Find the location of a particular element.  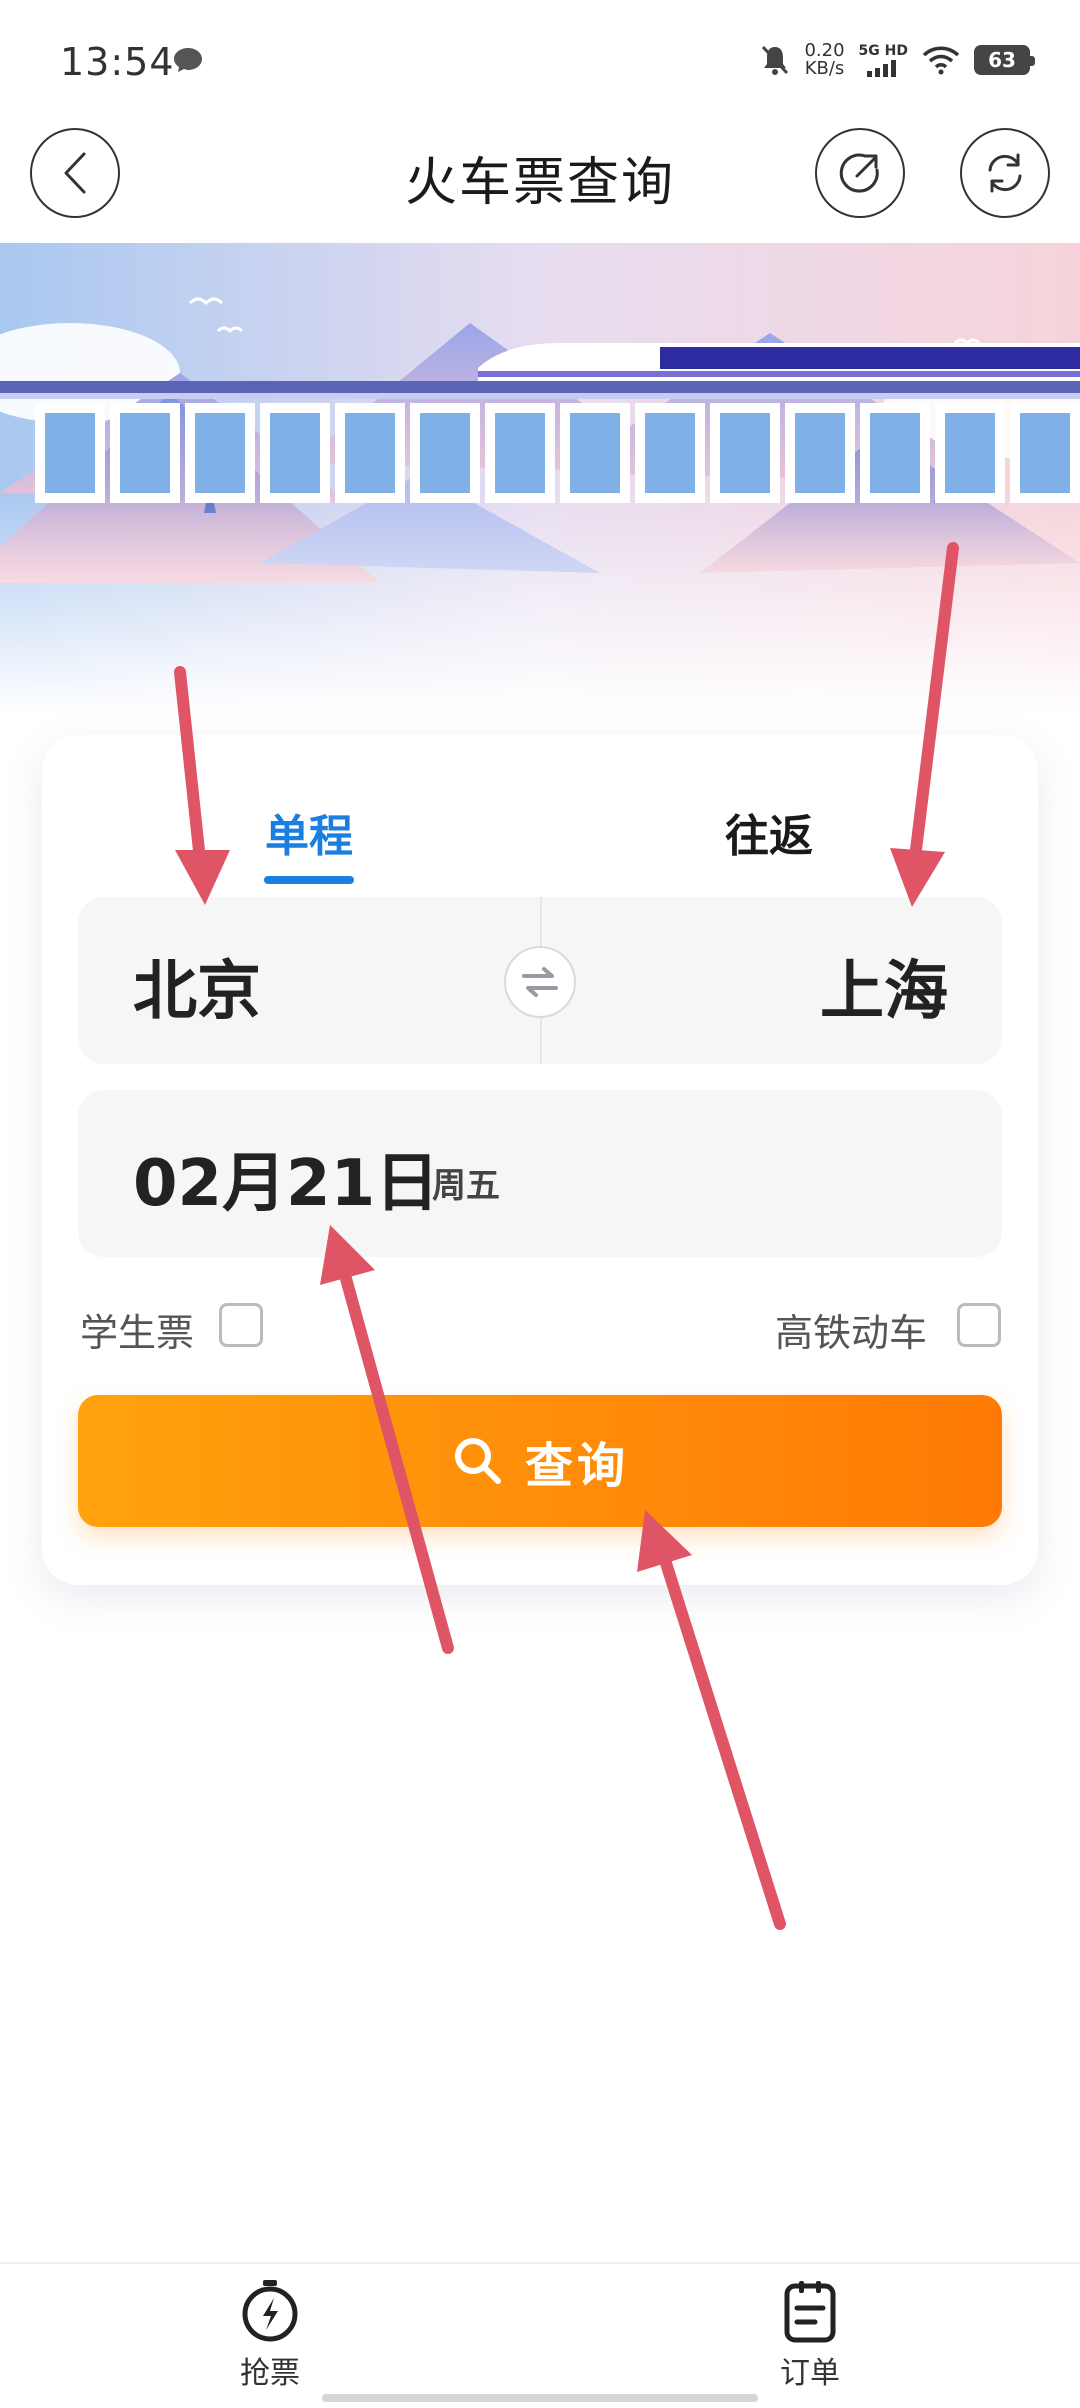

signal-bars-icon is located at coordinates (882, 68).